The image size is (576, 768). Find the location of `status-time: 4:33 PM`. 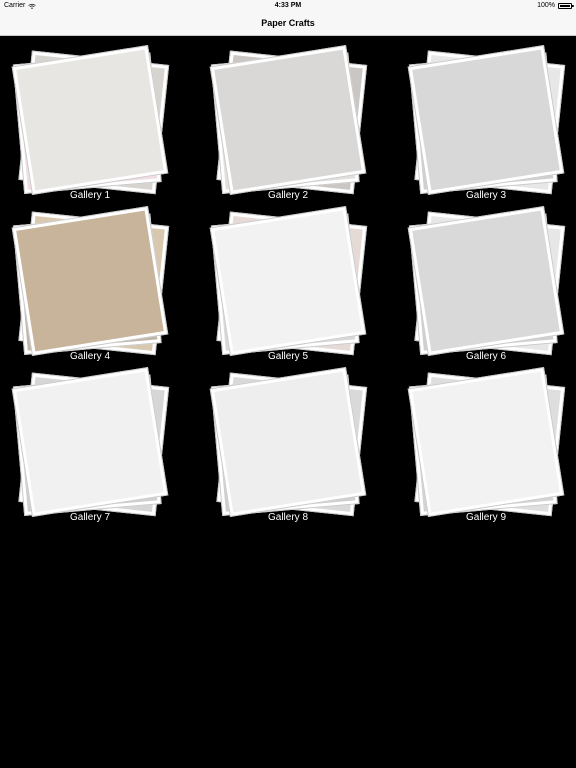

status-time: 4:33 PM is located at coordinates (288, 5).